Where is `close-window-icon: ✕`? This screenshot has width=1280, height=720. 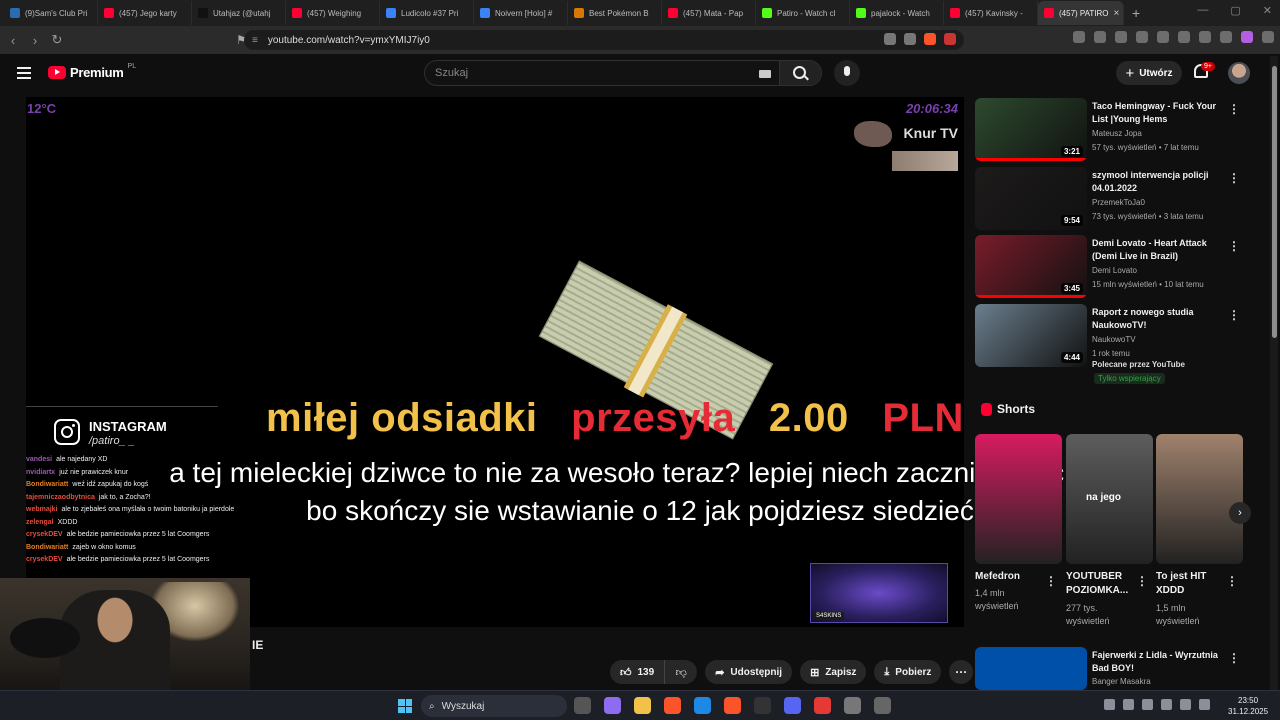
close-window-icon: ✕ is located at coordinates (1267, 10).